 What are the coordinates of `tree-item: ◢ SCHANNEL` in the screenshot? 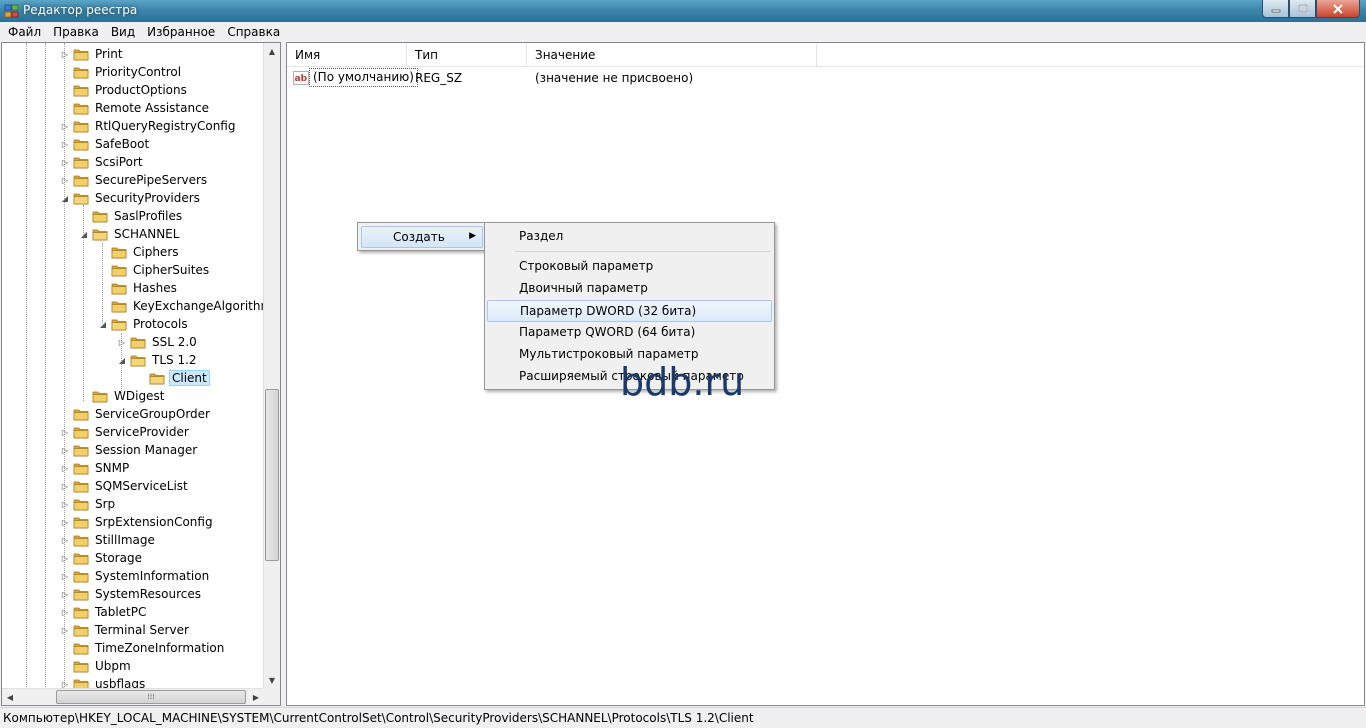 It's located at (130, 234).